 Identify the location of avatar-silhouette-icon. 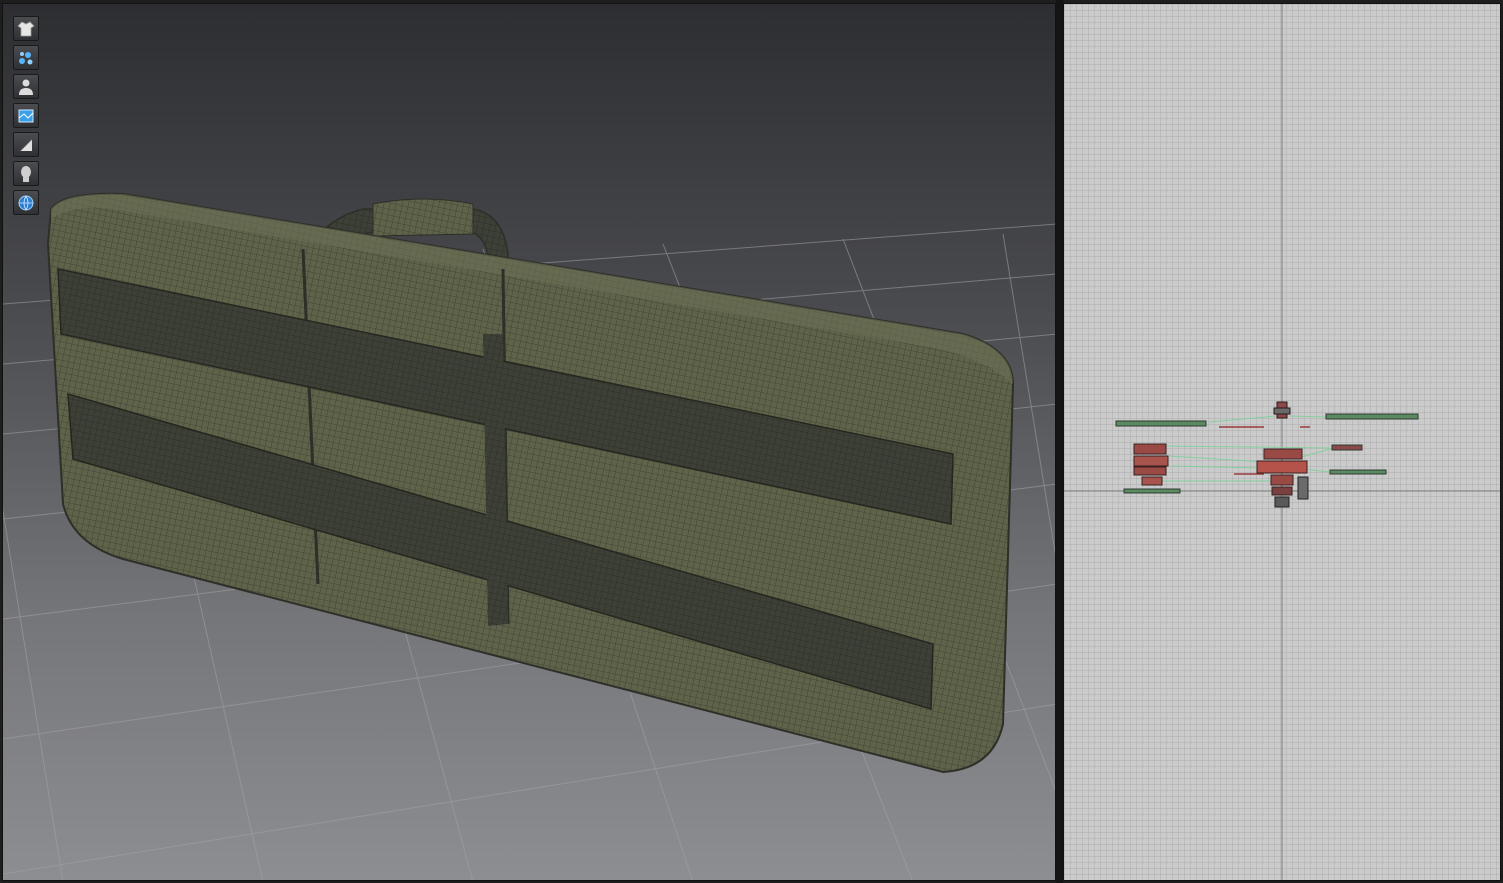
(26, 173).